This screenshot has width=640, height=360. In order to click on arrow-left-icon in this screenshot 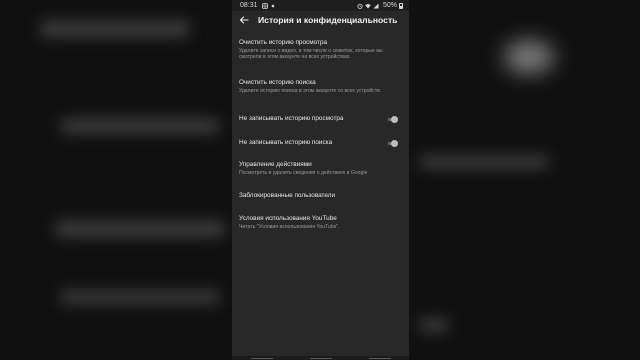, I will do `click(244, 20)`.